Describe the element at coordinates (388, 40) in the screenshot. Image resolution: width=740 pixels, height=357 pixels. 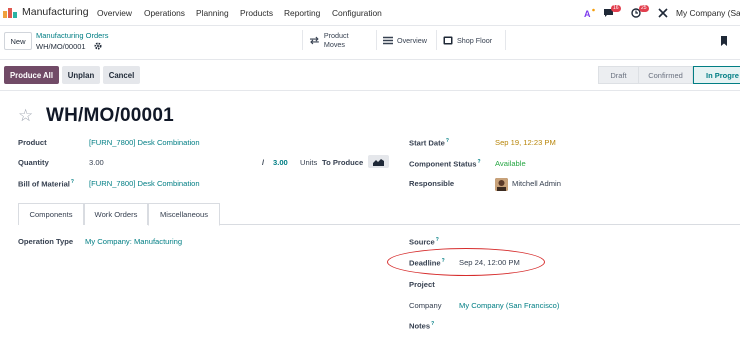
I see `list-icon` at that location.